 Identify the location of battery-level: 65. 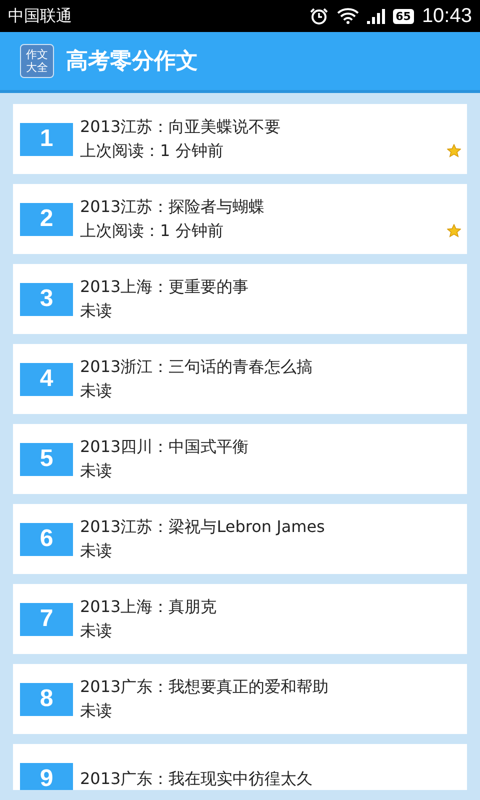
(403, 16).